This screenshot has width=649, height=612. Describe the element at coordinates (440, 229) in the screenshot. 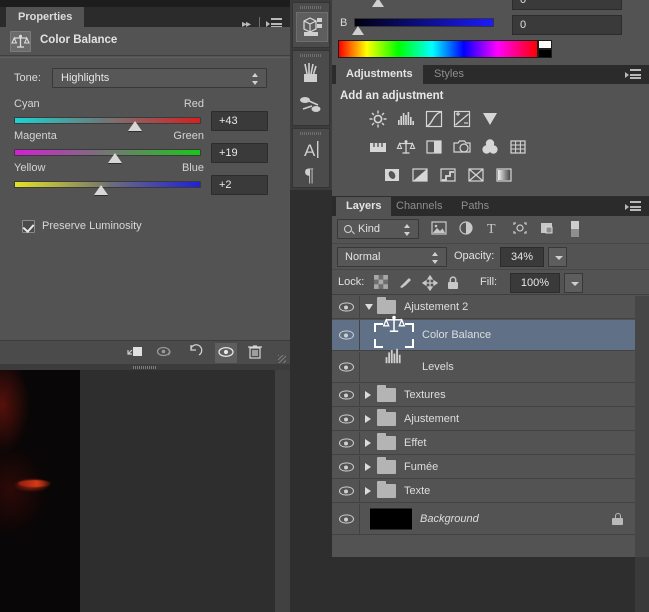

I see `filter-pixel-icon` at that location.